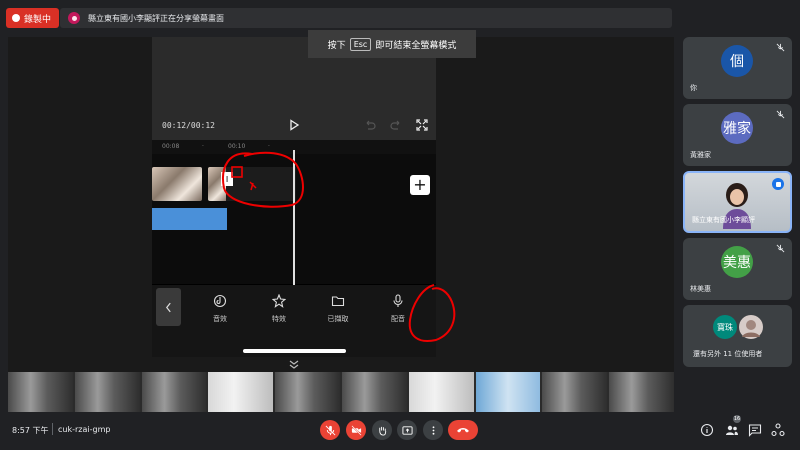 The width and height of the screenshot is (800, 450). What do you see at coordinates (737, 262) in the screenshot?
I see `avatar: 美惠` at bounding box center [737, 262].